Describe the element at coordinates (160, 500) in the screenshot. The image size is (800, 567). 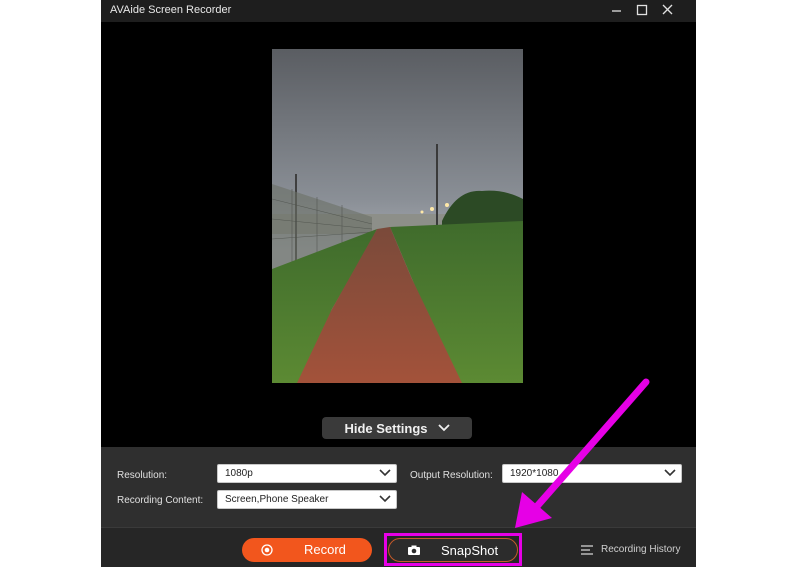
I see `recording-content-label: Recording Content:` at that location.